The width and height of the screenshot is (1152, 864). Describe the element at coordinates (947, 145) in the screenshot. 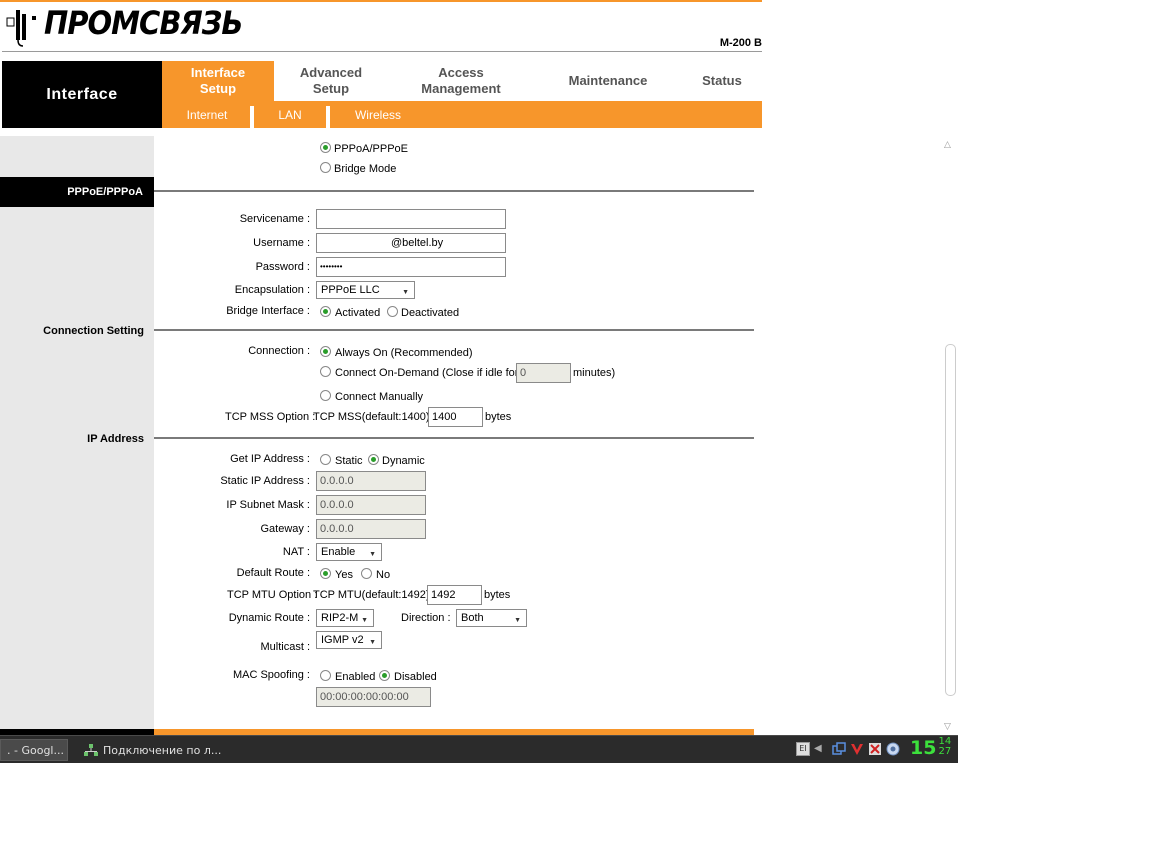

I see `scroll-up-arrow-icon: △` at that location.